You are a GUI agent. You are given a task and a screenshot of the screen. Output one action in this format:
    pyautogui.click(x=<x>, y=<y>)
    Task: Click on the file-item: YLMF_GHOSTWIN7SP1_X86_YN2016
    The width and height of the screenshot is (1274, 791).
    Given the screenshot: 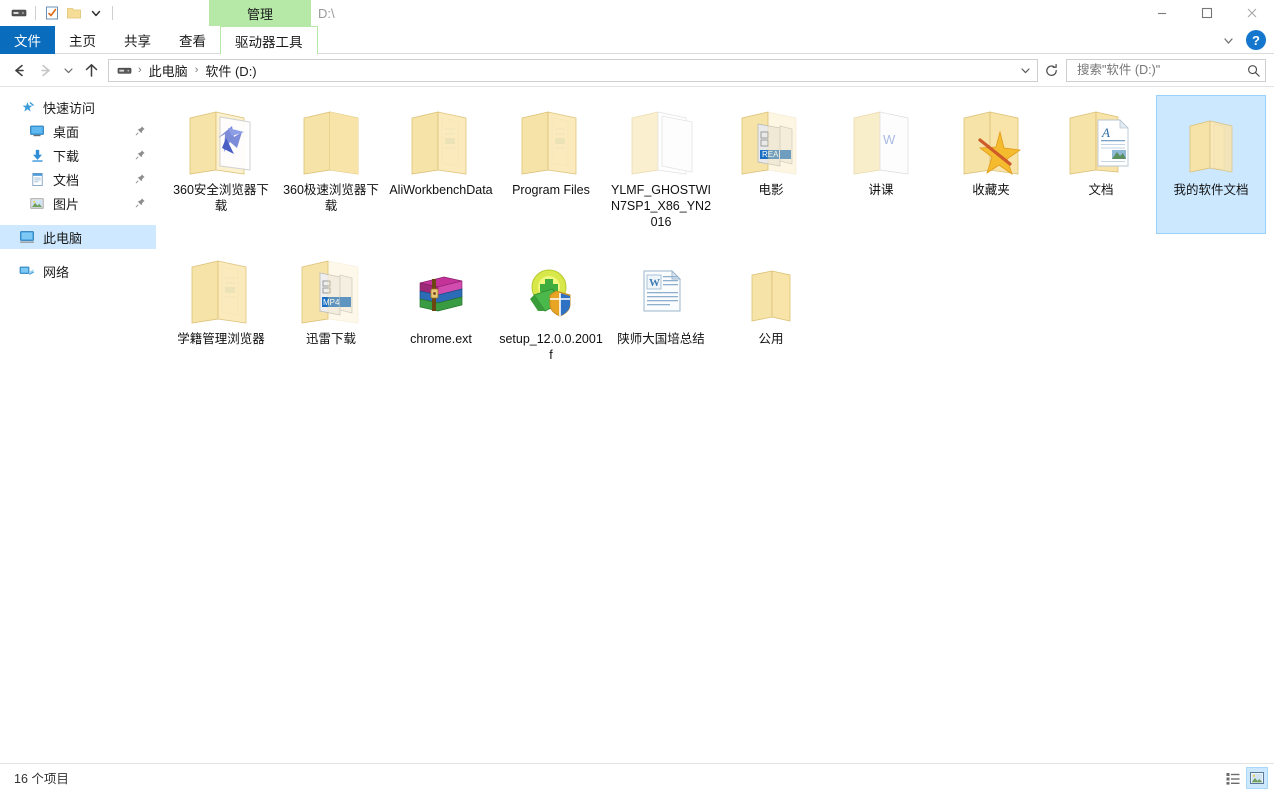 What is the action you would take?
    pyautogui.click(x=661, y=164)
    